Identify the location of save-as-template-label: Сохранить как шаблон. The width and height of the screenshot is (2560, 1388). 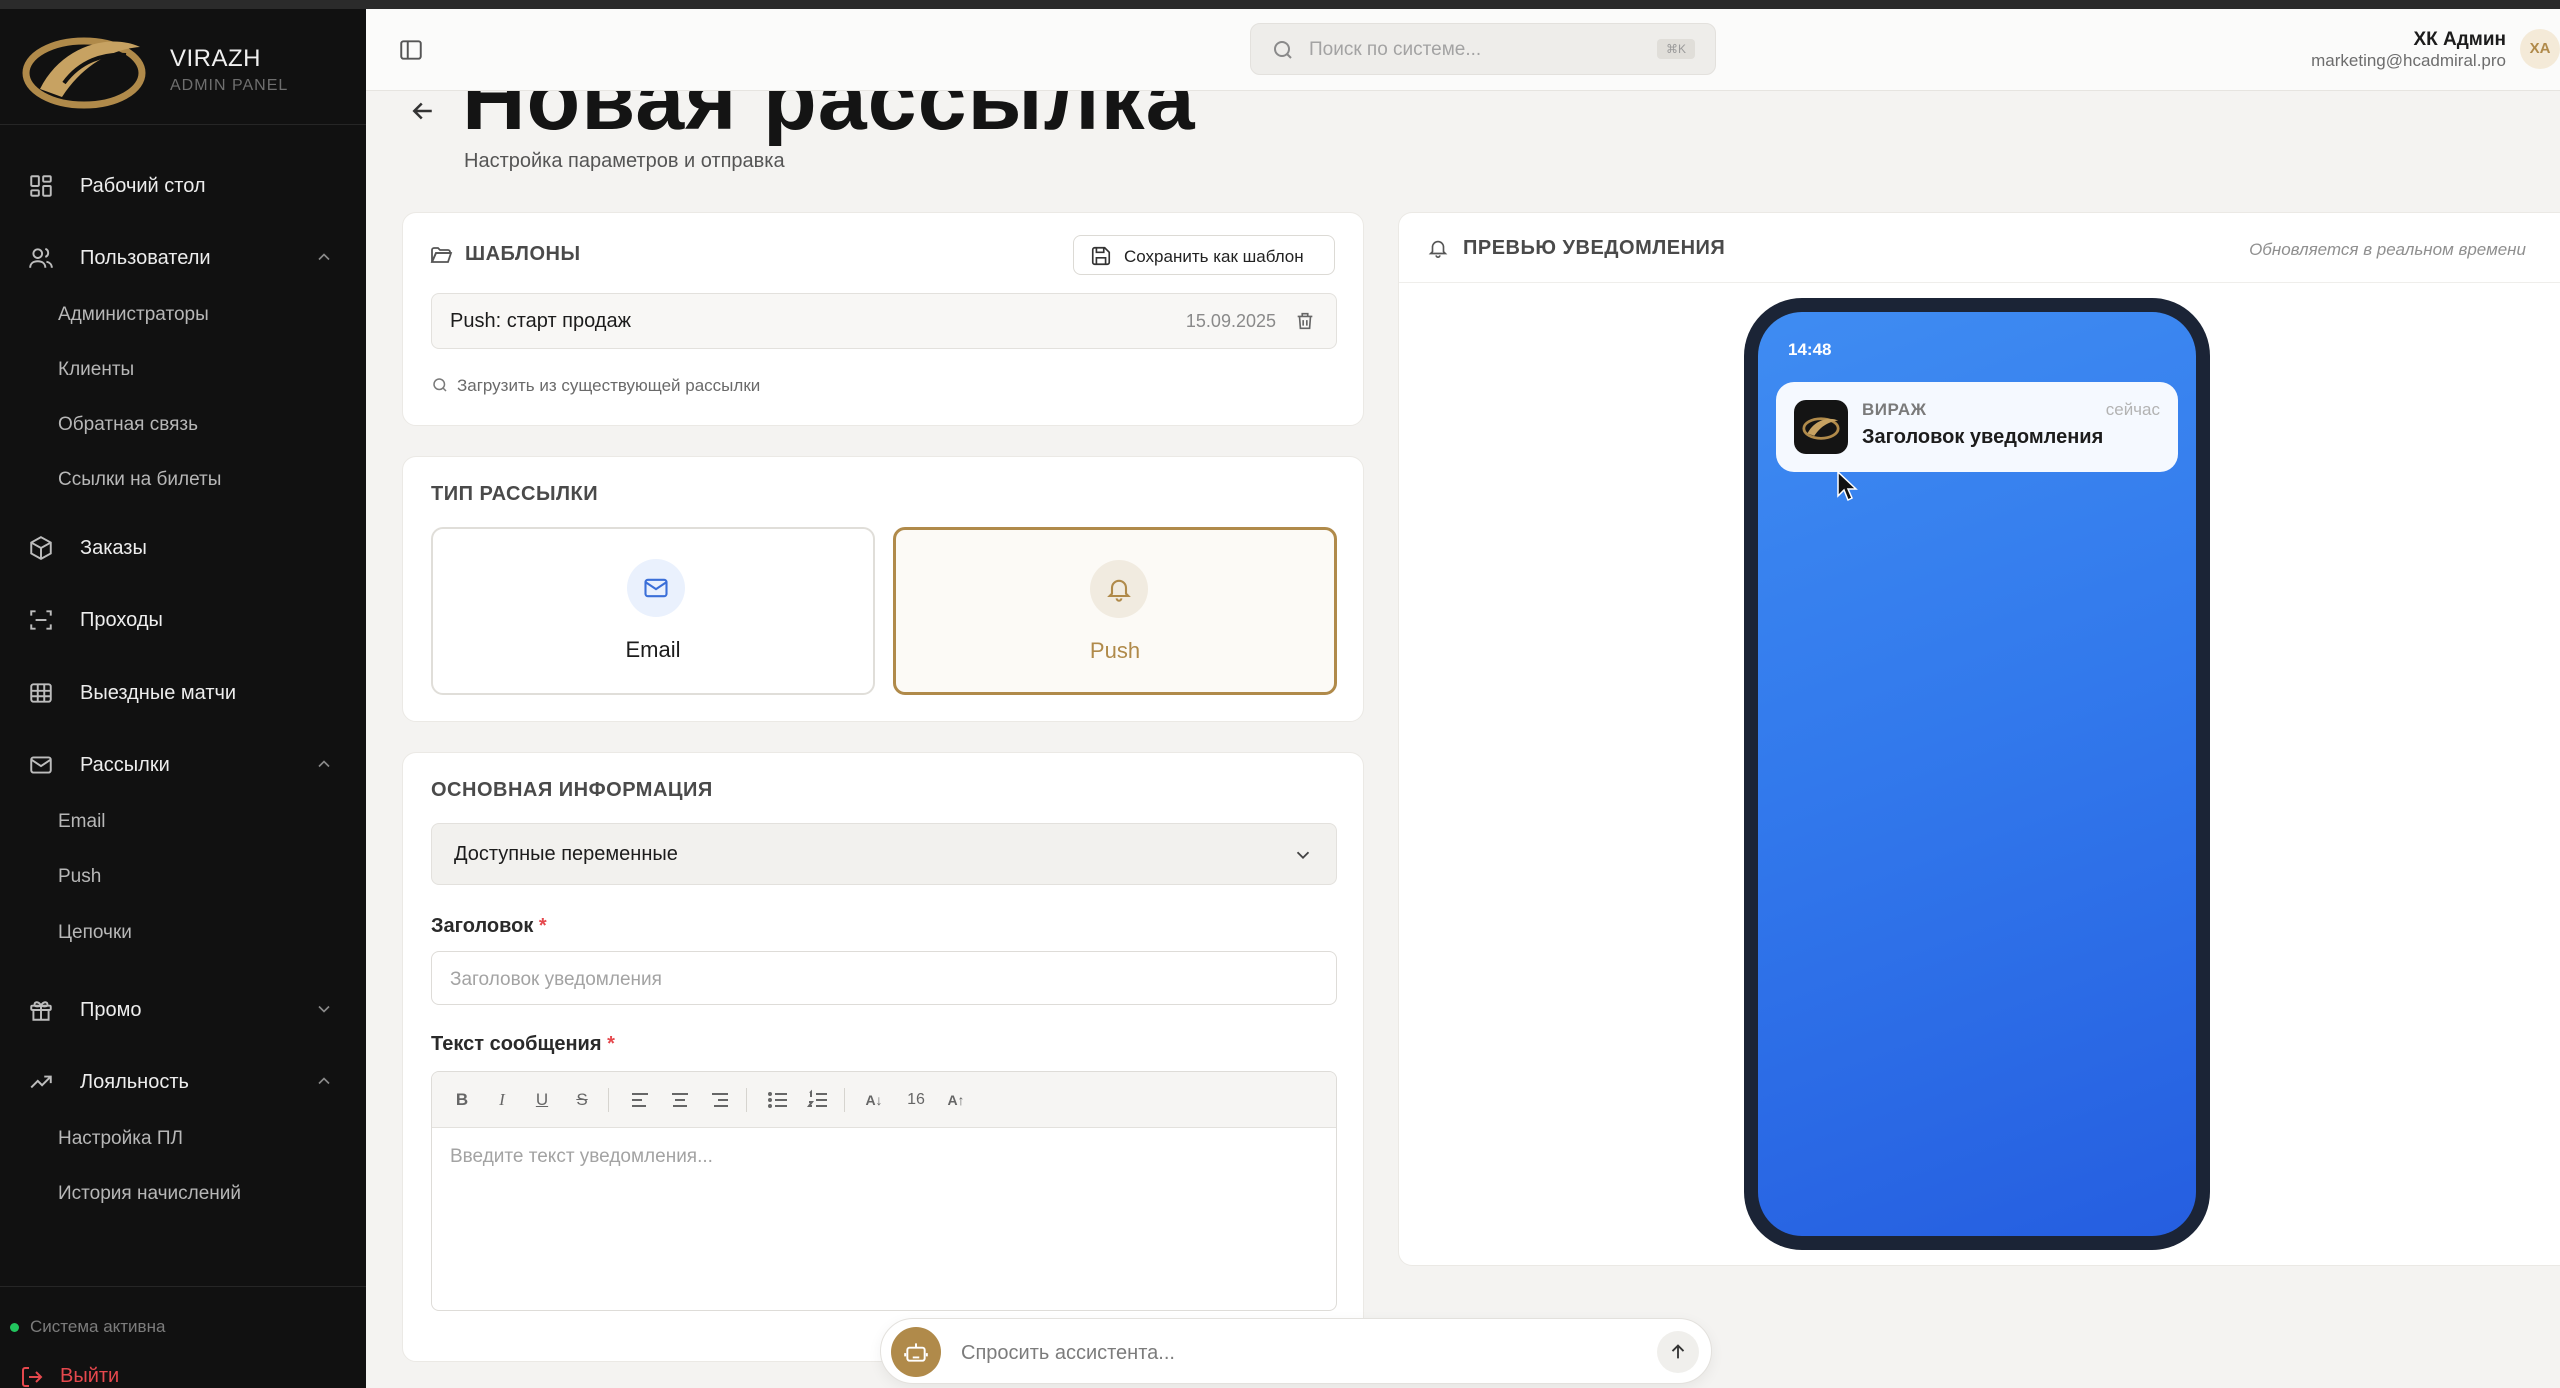
(1214, 256).